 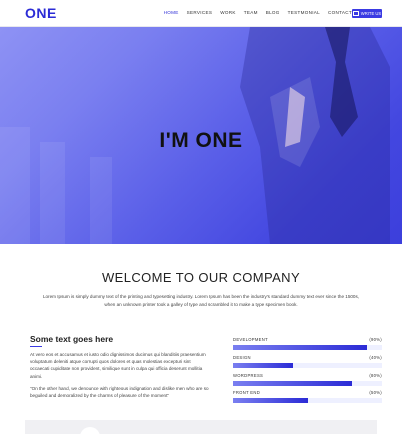 What do you see at coordinates (201, 433) in the screenshot?
I see `next-section-band` at bounding box center [201, 433].